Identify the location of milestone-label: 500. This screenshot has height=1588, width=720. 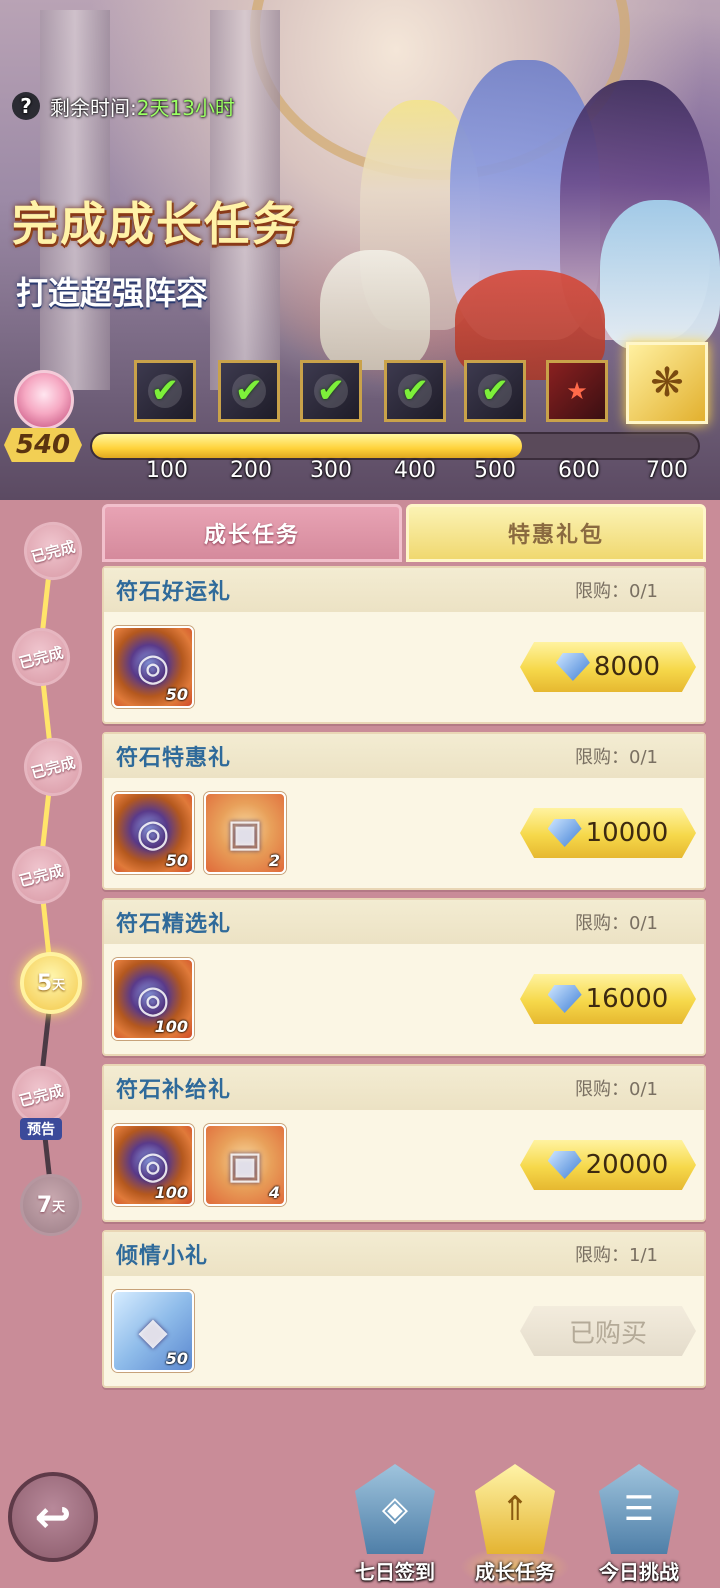
(495, 470).